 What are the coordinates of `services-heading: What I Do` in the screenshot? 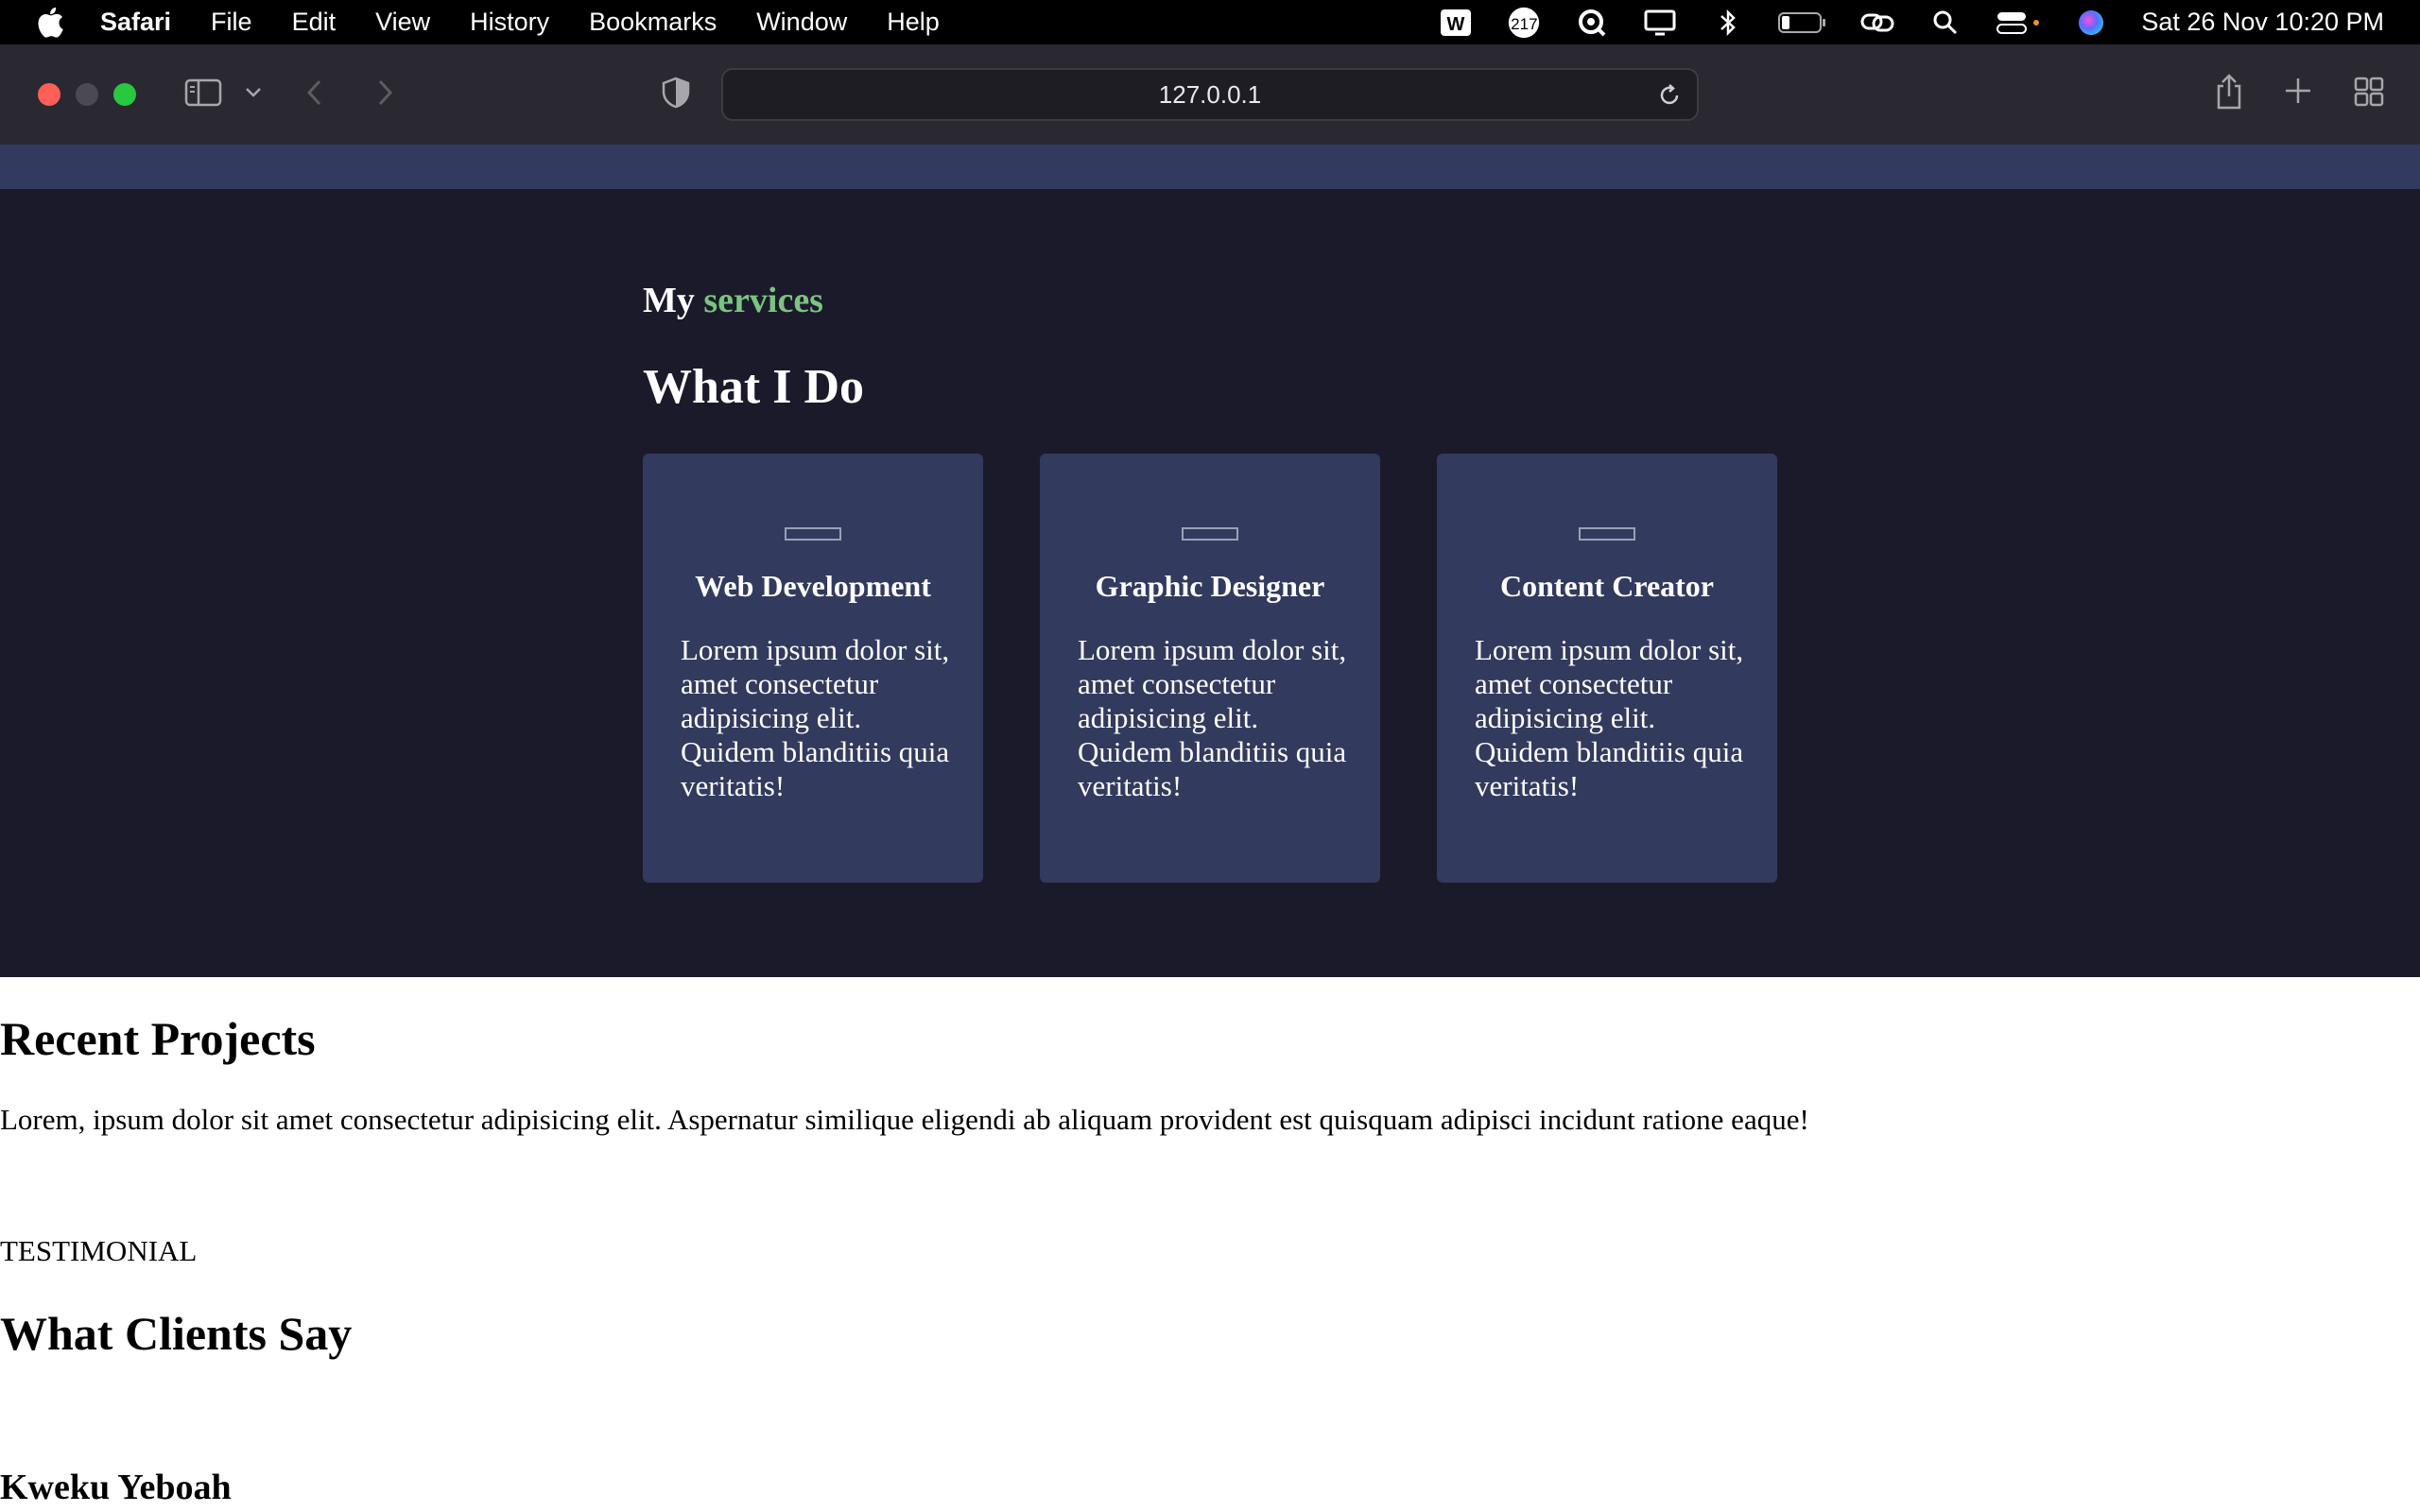 It's located at (754, 387).